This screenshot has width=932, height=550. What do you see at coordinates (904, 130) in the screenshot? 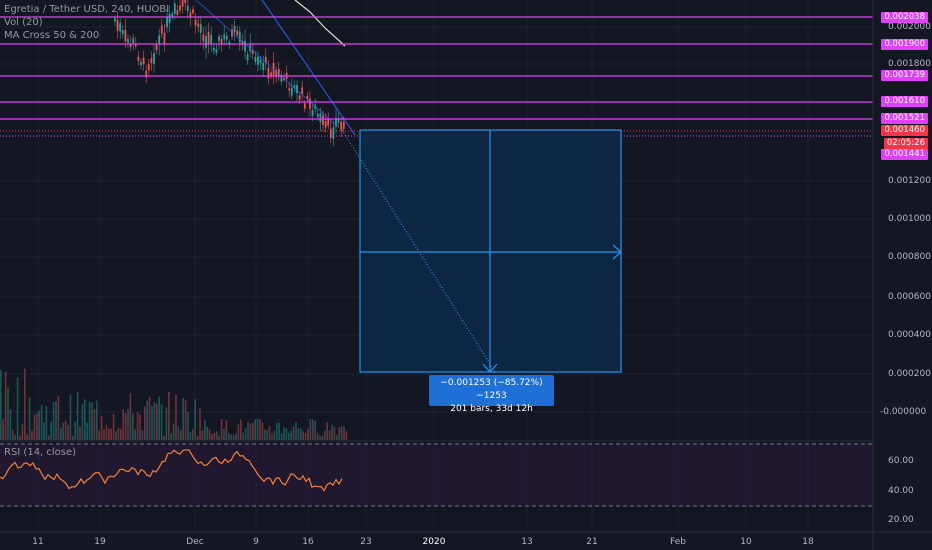
I see `current-price-tag: 0.001460` at bounding box center [904, 130].